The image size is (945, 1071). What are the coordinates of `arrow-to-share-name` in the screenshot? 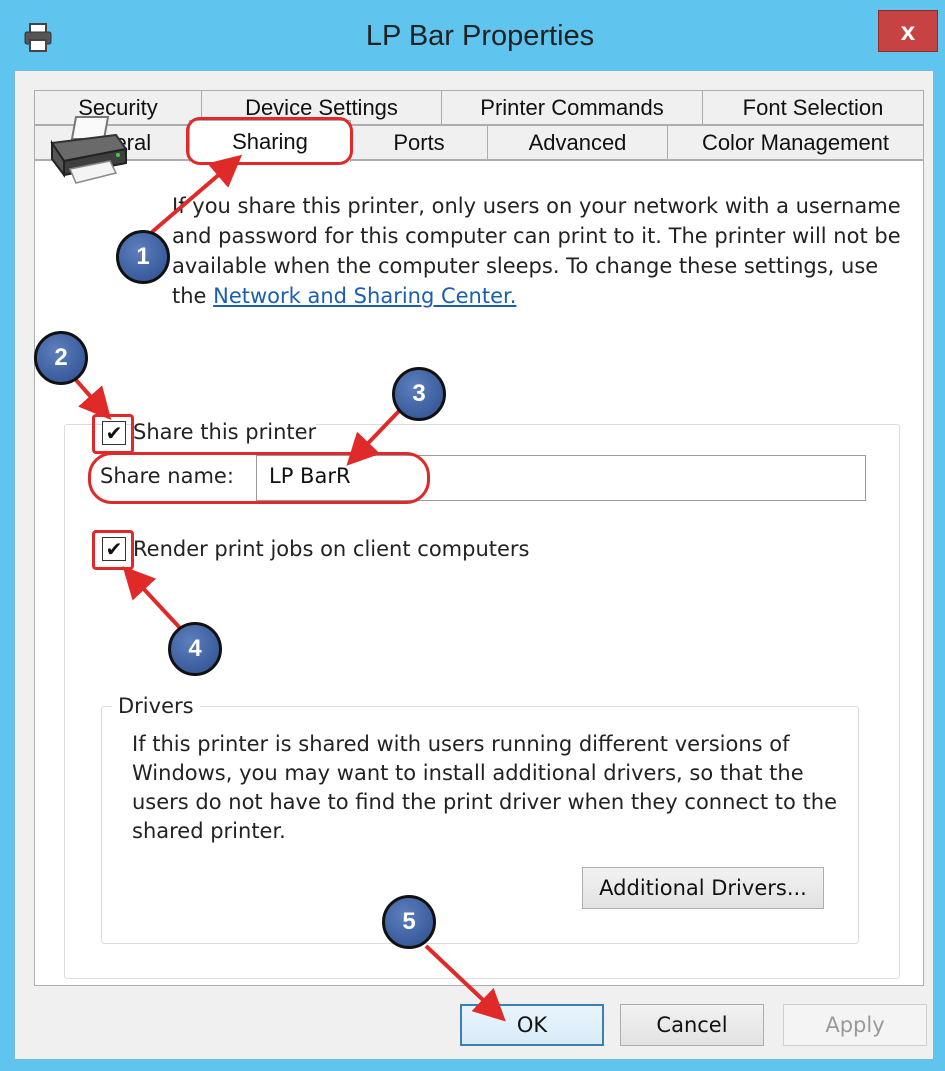 It's located at (374, 437).